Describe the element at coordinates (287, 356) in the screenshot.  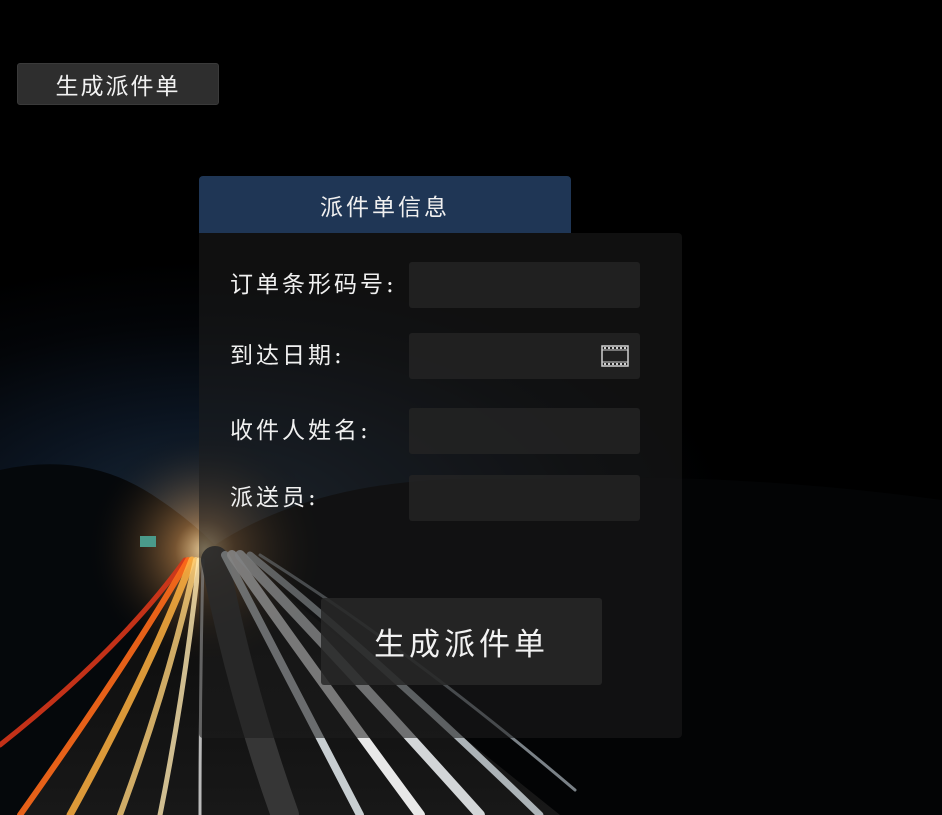
I see `arrival-date-label: 到达日期:` at that location.